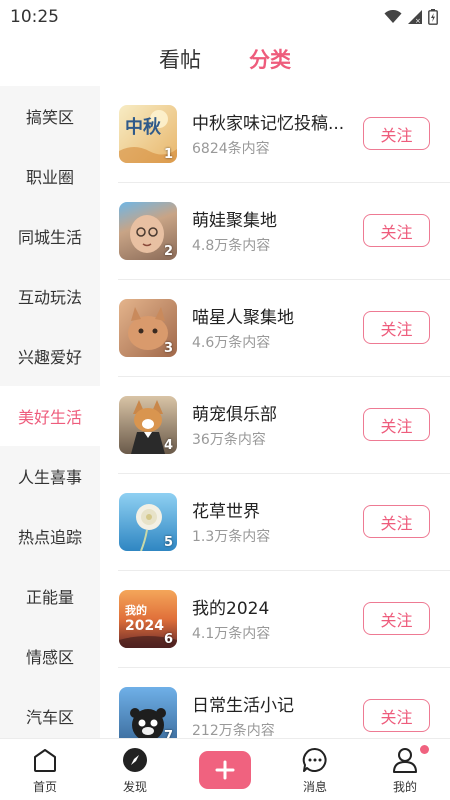  What do you see at coordinates (50, 596) in the screenshot?
I see `sidebar-item-positive-energy: 正能量` at bounding box center [50, 596].